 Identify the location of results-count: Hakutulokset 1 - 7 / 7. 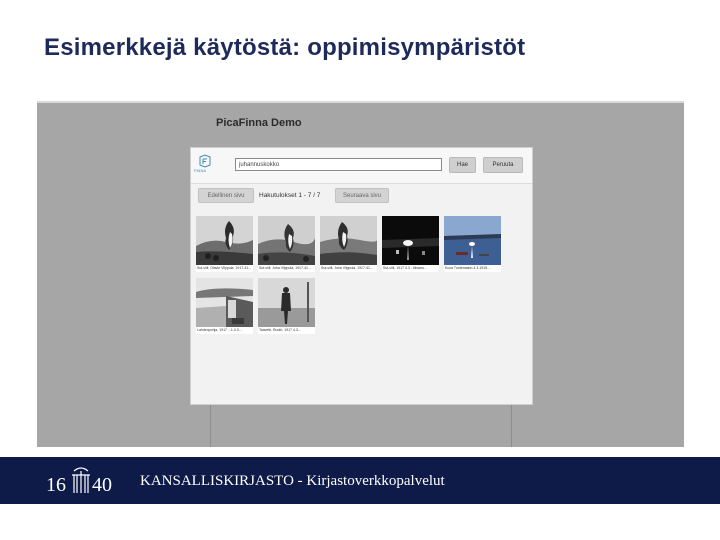
(290, 195).